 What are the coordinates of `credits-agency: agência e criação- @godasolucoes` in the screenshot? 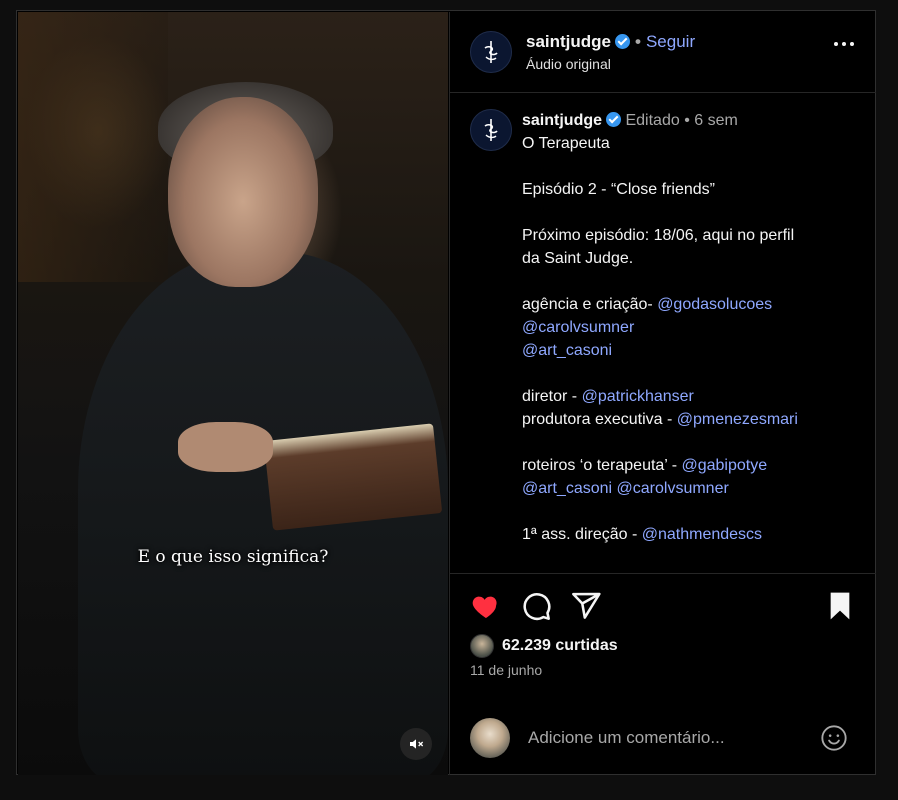 It's located at (692, 304).